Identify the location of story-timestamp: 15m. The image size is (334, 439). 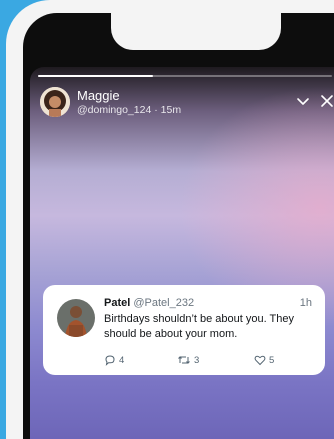
(171, 110).